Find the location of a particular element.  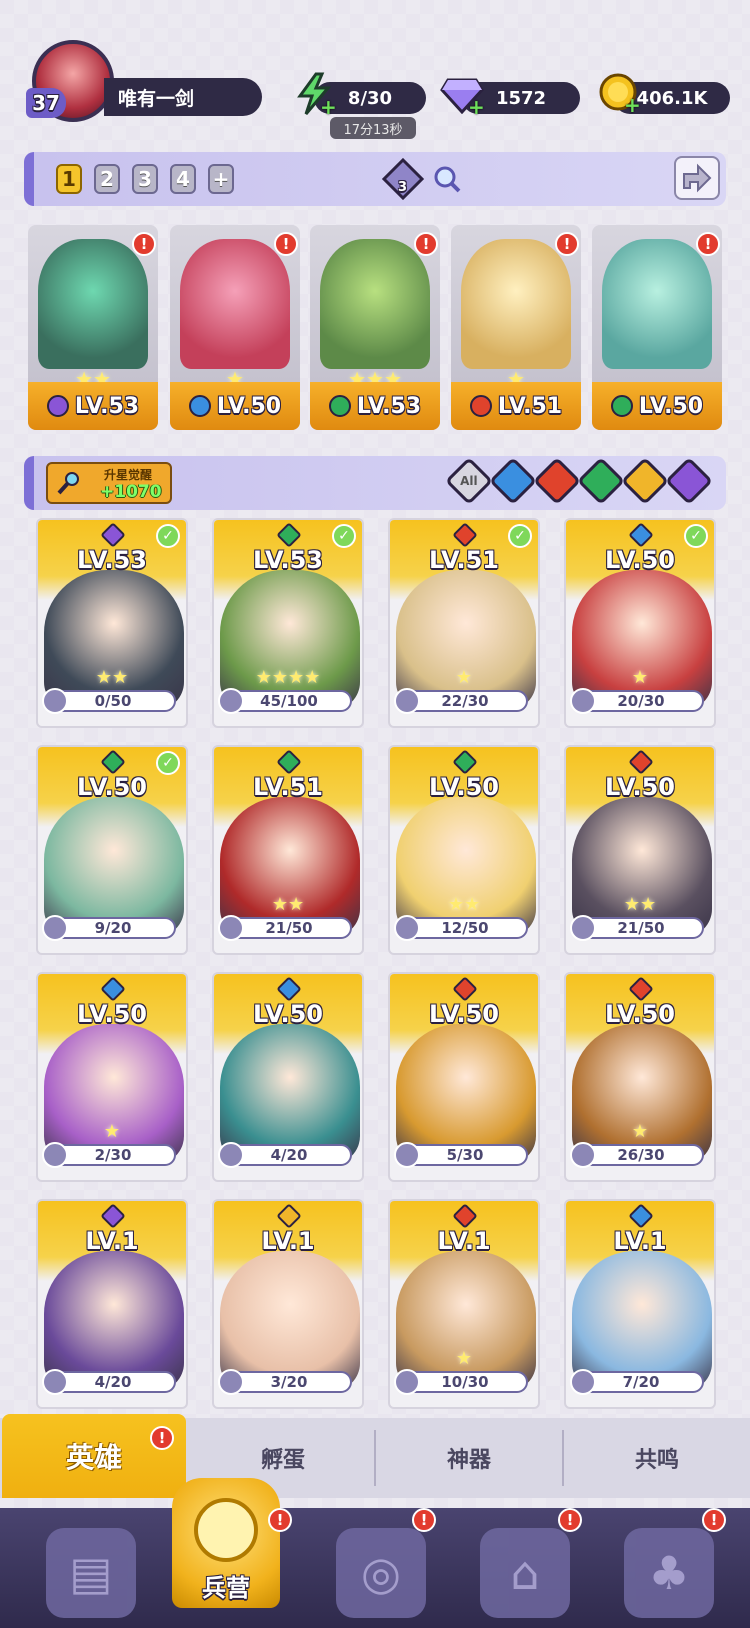

lineup-slot-3: ★★★ LV.53 is located at coordinates (375, 327).